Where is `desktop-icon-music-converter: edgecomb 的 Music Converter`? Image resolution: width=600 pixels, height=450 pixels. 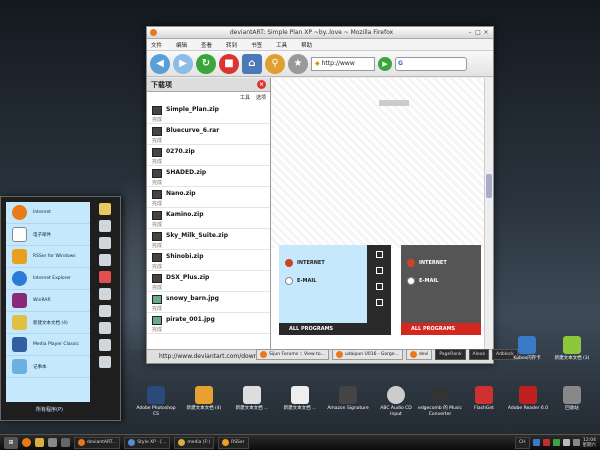 desktop-icon-music-converter: edgecomb 的 Music Converter is located at coordinates (440, 402).